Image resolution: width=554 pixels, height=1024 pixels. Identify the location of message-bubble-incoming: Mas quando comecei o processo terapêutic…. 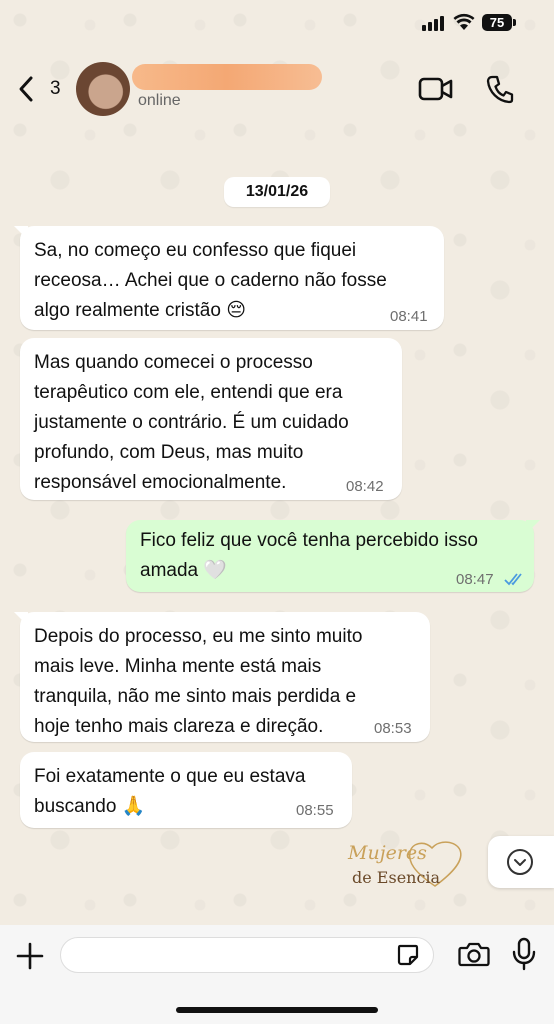
(211, 419).